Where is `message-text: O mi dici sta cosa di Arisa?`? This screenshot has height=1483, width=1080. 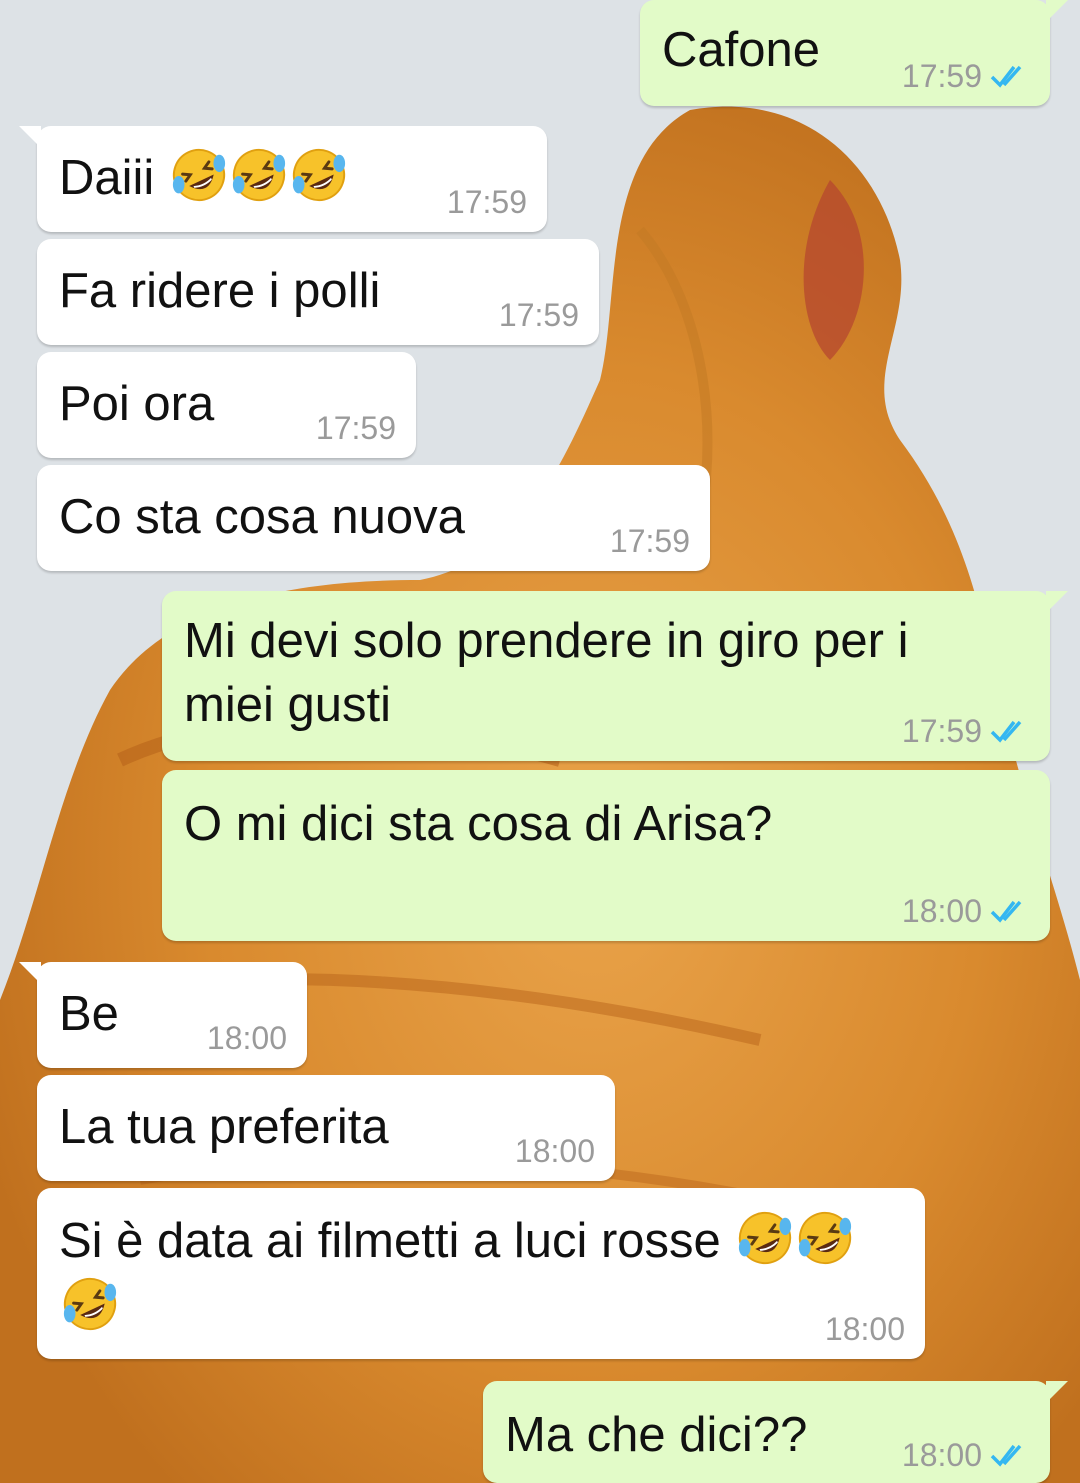 message-text: O mi dici sta cosa di Arisa? is located at coordinates (478, 824).